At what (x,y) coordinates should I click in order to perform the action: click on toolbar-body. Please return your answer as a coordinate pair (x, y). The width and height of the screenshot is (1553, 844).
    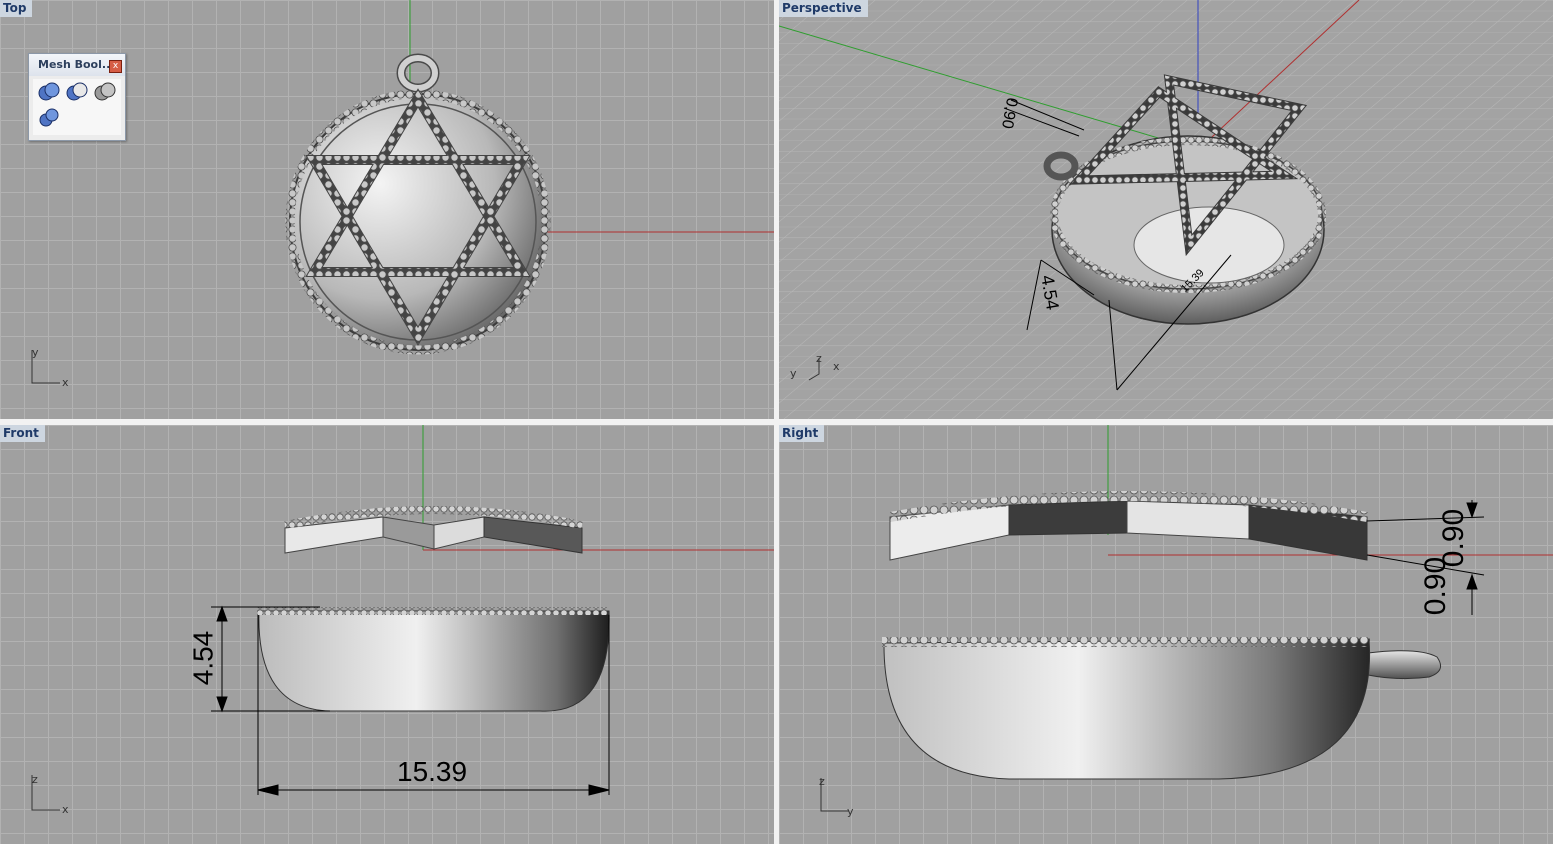
    Looking at the image, I should click on (77, 107).